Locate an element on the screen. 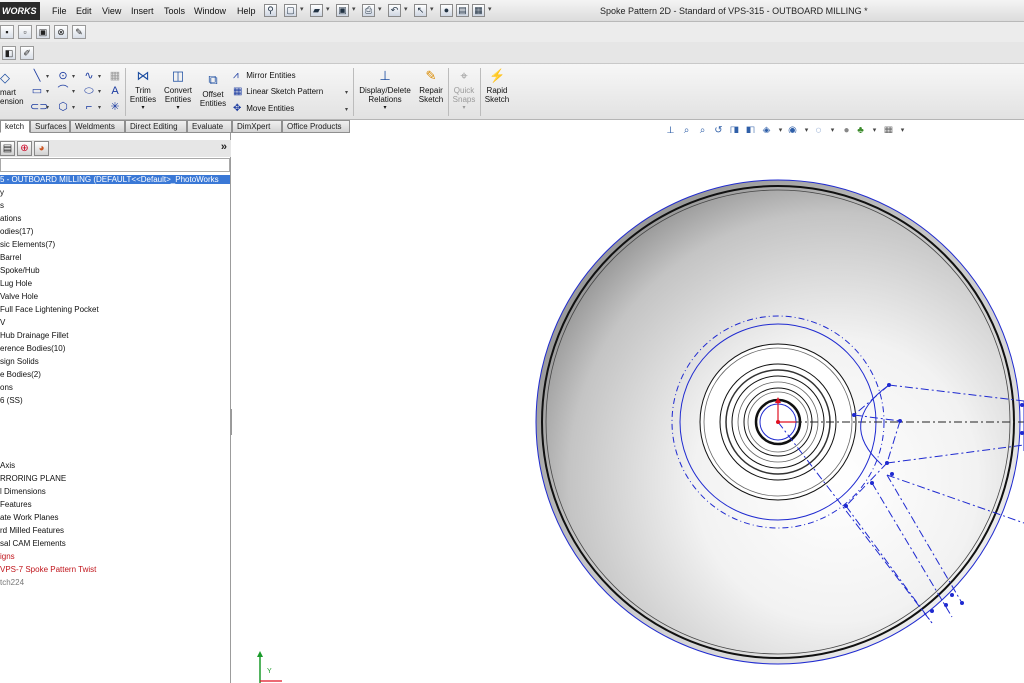 The height and width of the screenshot is (683, 1024). options-dropdown-icon: ▾ is located at coordinates (490, 9).